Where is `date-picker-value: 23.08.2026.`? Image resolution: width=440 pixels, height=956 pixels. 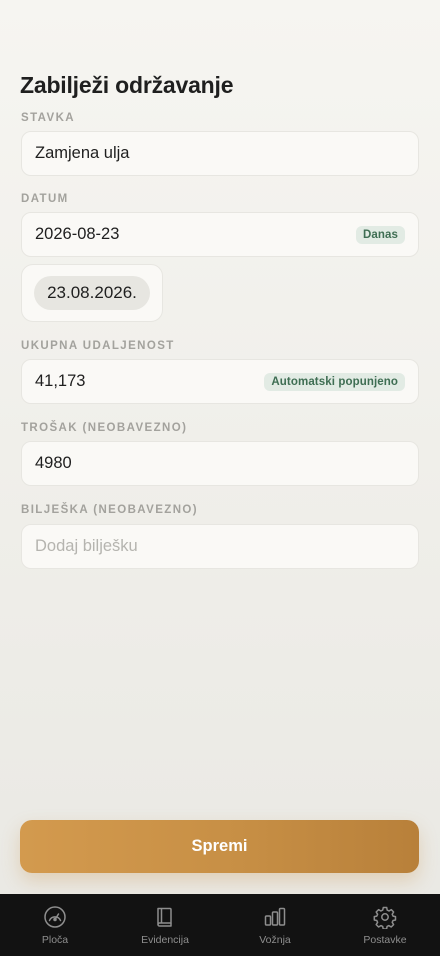 date-picker-value: 23.08.2026. is located at coordinates (92, 293).